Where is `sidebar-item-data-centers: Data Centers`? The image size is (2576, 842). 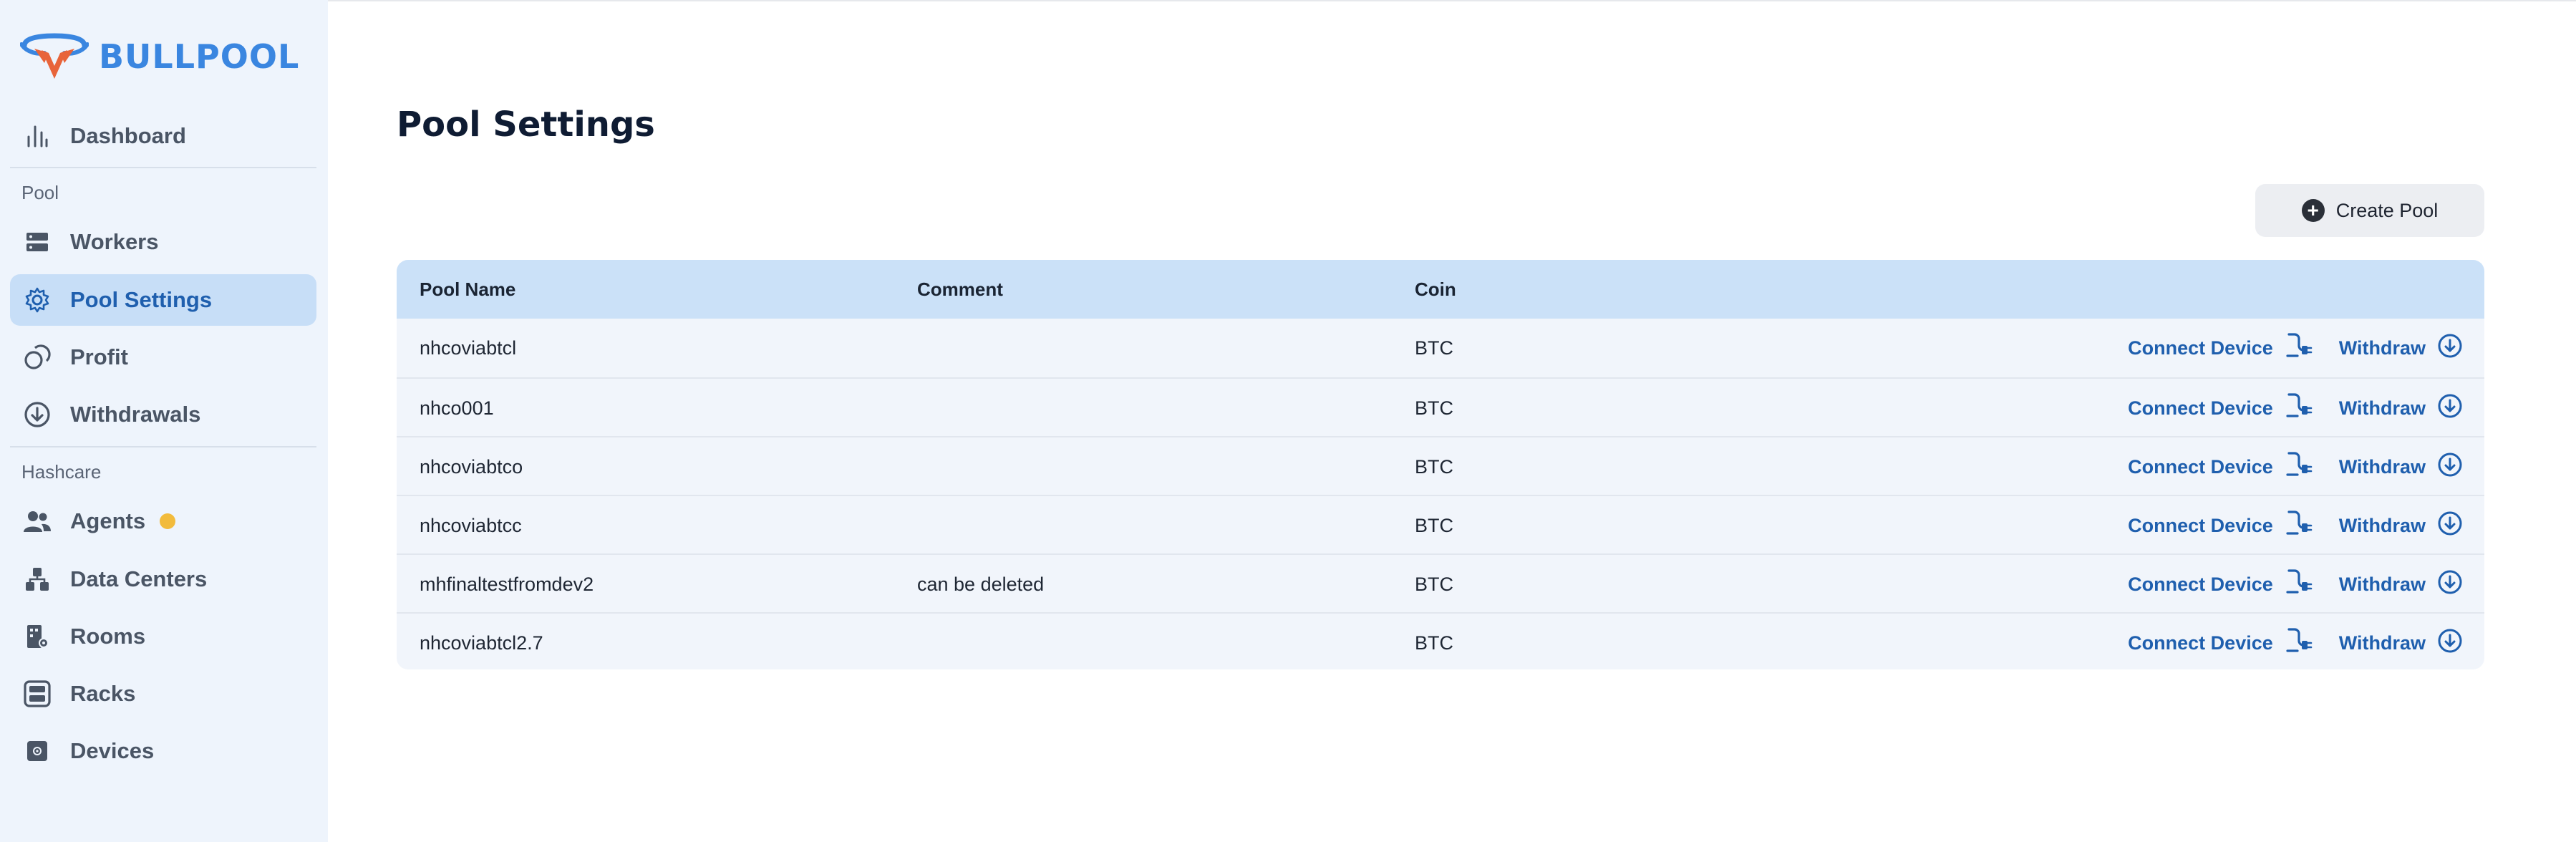 sidebar-item-data-centers: Data Centers is located at coordinates (163, 579).